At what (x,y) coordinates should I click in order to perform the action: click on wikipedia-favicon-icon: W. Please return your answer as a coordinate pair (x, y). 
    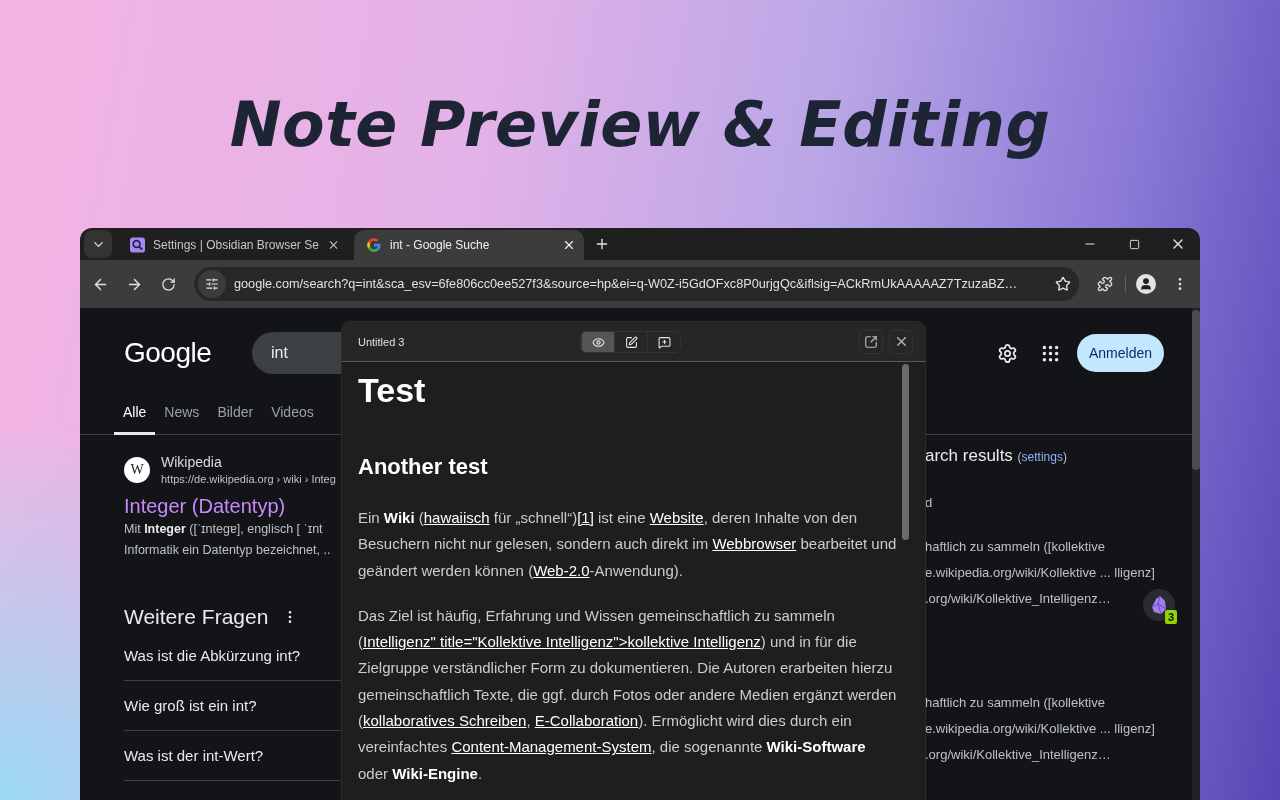
    Looking at the image, I should click on (137, 470).